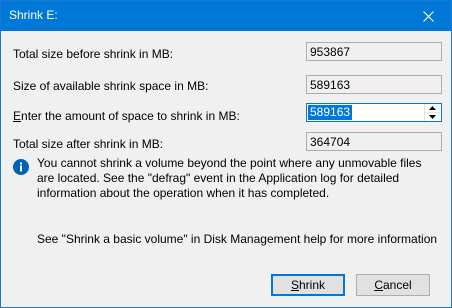  What do you see at coordinates (93, 54) in the screenshot?
I see `total-before-label: Total size before shrink in MB:` at bounding box center [93, 54].